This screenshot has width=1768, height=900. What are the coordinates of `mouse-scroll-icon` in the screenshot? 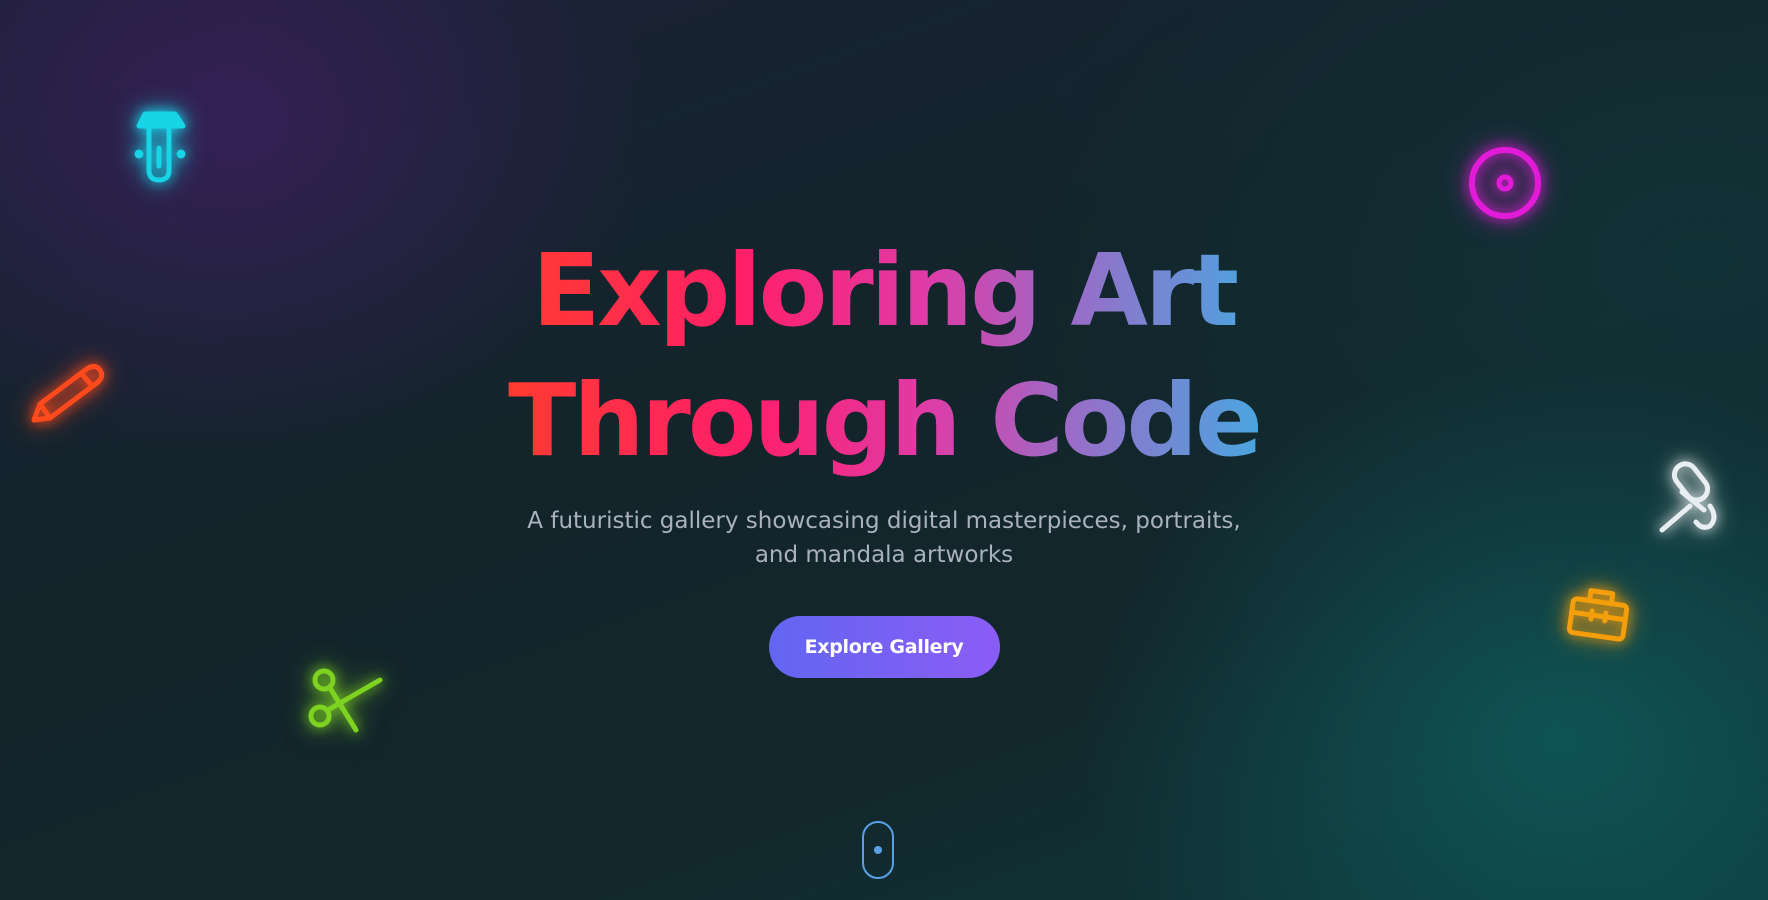 It's located at (878, 850).